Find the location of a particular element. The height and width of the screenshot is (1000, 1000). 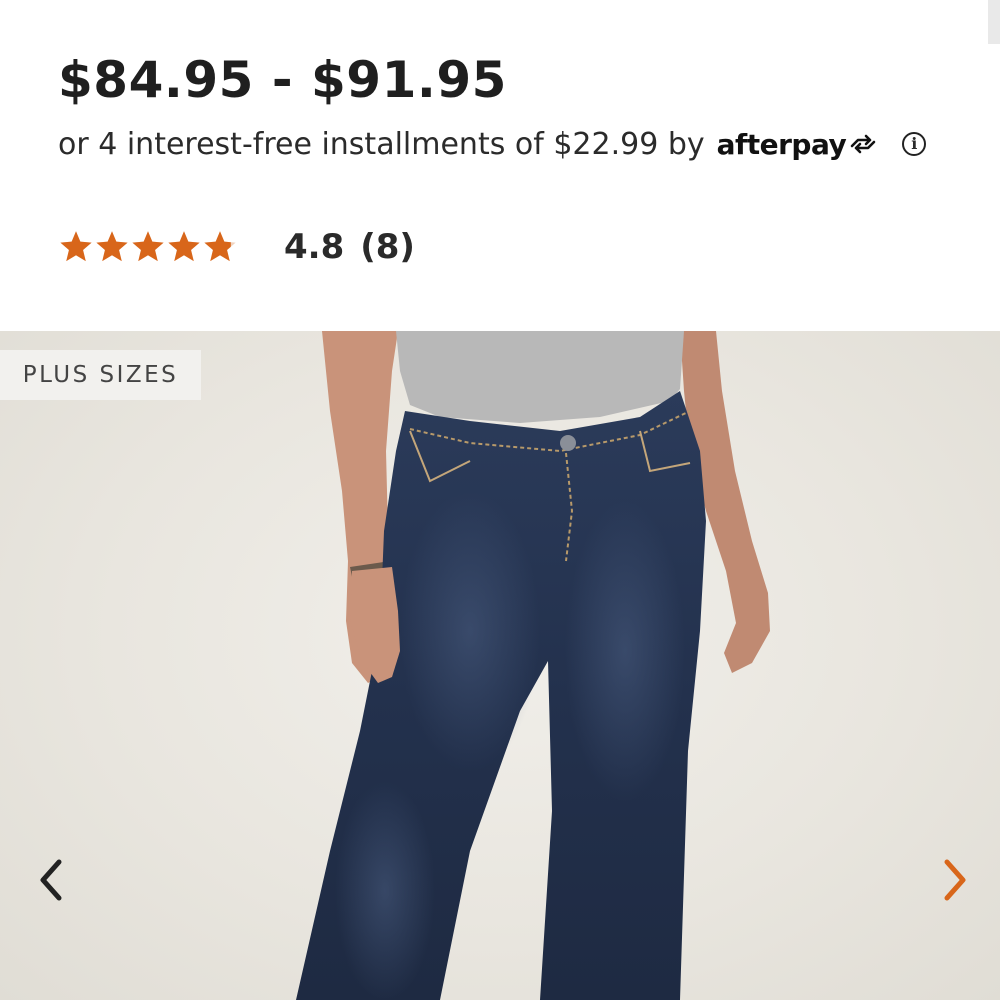

gallery-next-button is located at coordinates (956, 880).